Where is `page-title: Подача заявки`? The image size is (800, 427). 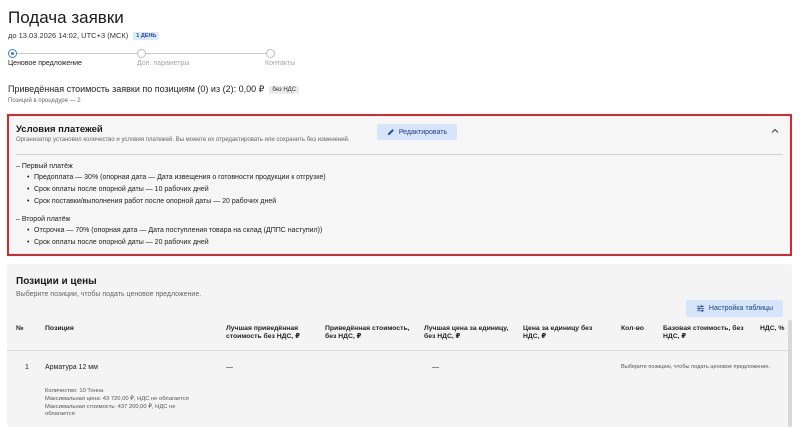
page-title: Подача заявки is located at coordinates (66, 17).